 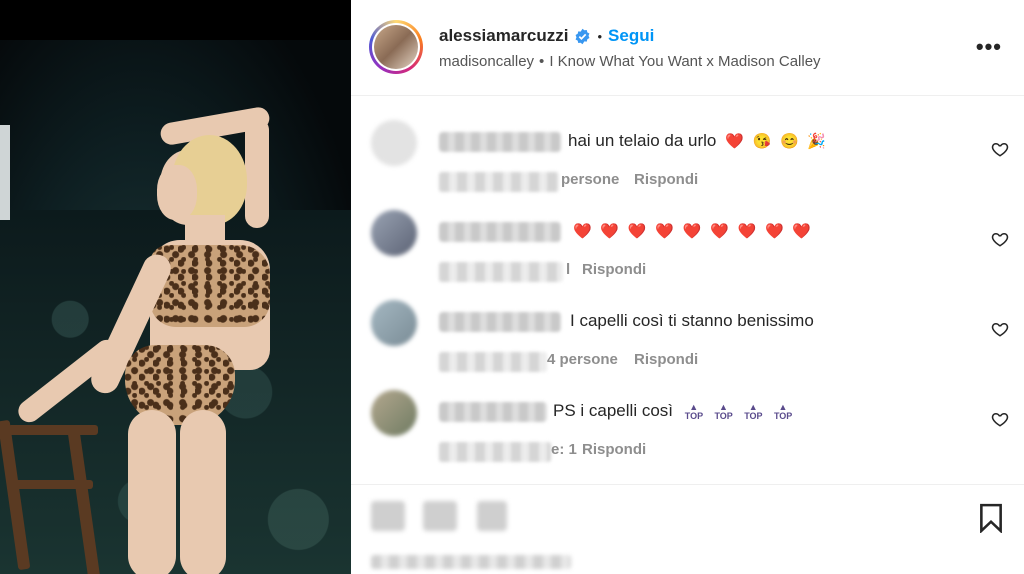 What do you see at coordinates (564, 449) in the screenshot?
I see `comment-likes: e: 1` at bounding box center [564, 449].